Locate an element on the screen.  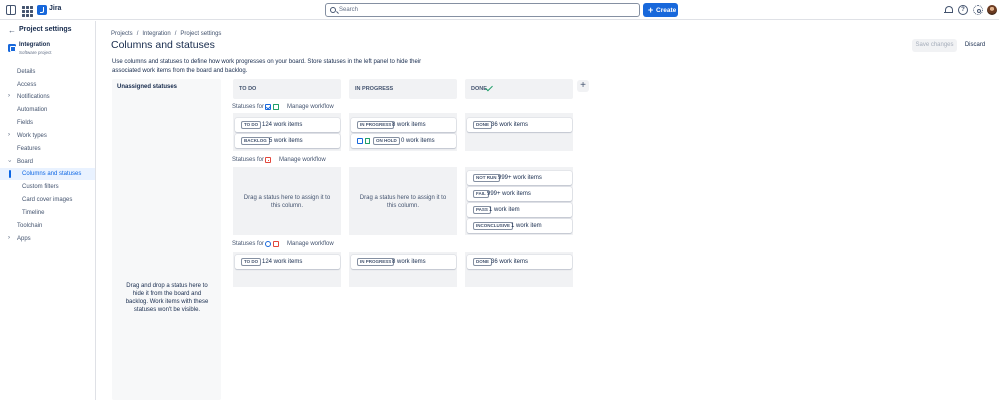
sidebar-item-label: Board is located at coordinates (25, 162).